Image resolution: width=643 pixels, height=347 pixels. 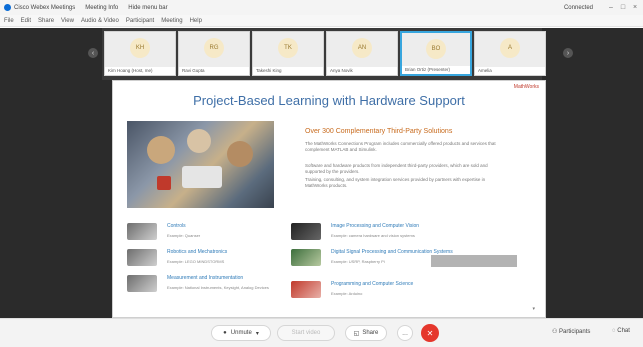 What do you see at coordinates (362, 48) in the screenshot?
I see `avatar: AN` at bounding box center [362, 48].